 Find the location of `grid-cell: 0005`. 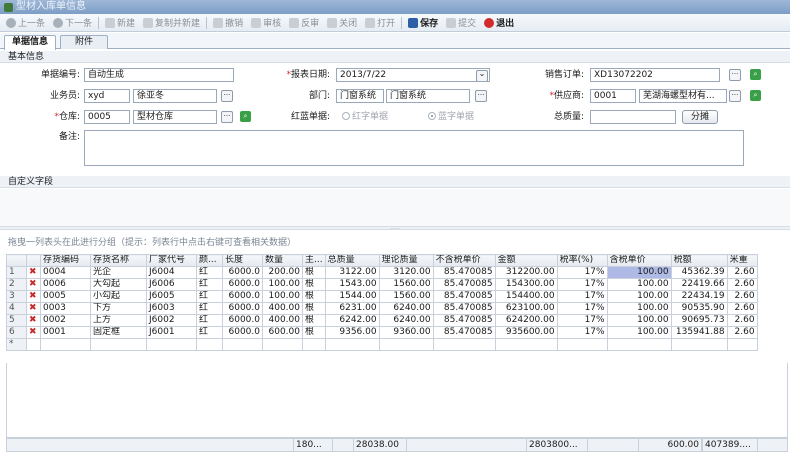

grid-cell: 0005 is located at coordinates (65, 296).